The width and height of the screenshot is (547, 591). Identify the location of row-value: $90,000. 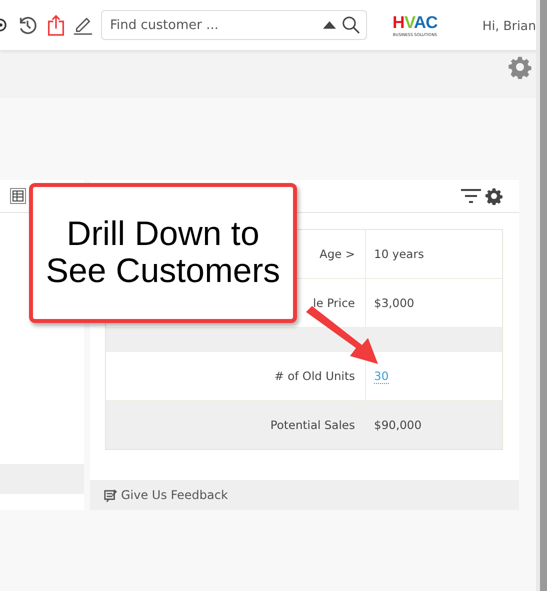
(398, 425).